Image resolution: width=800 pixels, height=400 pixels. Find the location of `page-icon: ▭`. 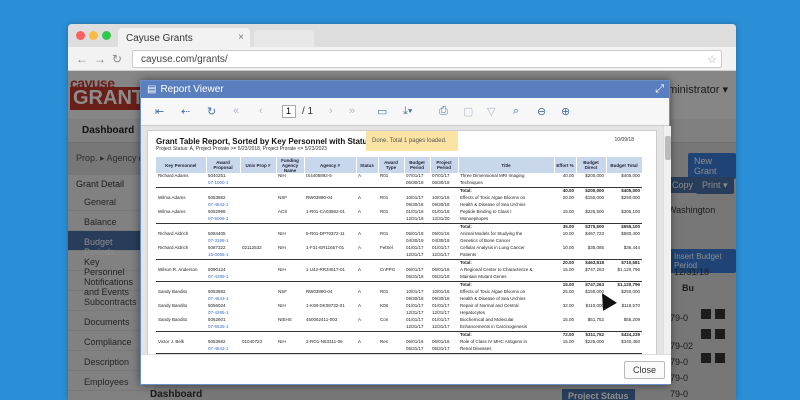

page-icon: ▭ is located at coordinates (382, 111).